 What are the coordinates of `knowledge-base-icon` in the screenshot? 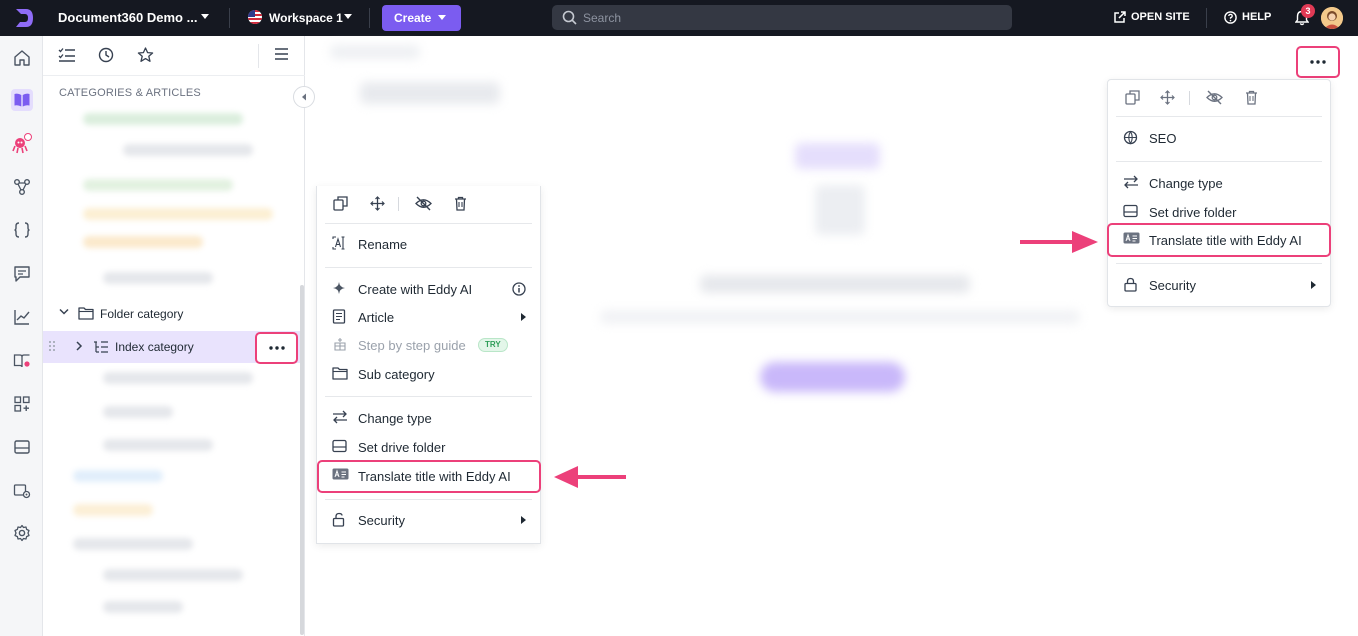 It's located at (22, 361).